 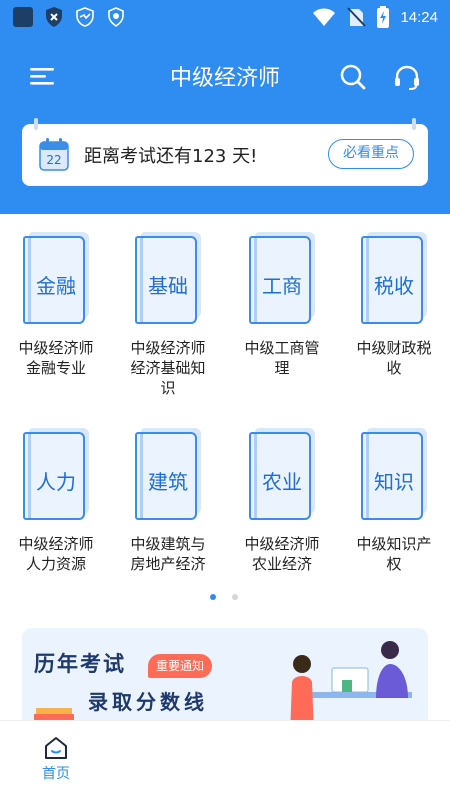 I want to click on status-bar: 14:24, so click(x=225, y=17).